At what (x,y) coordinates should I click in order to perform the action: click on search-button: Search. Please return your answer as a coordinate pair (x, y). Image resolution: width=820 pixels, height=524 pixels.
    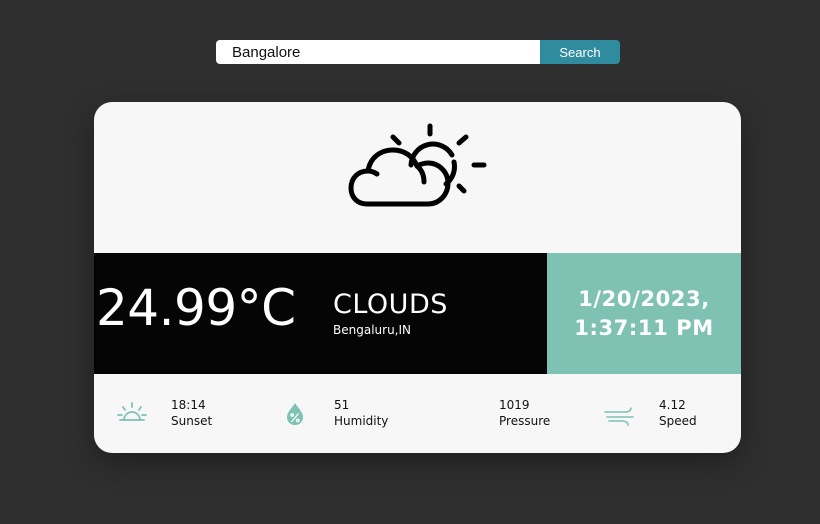
    Looking at the image, I should click on (580, 52).